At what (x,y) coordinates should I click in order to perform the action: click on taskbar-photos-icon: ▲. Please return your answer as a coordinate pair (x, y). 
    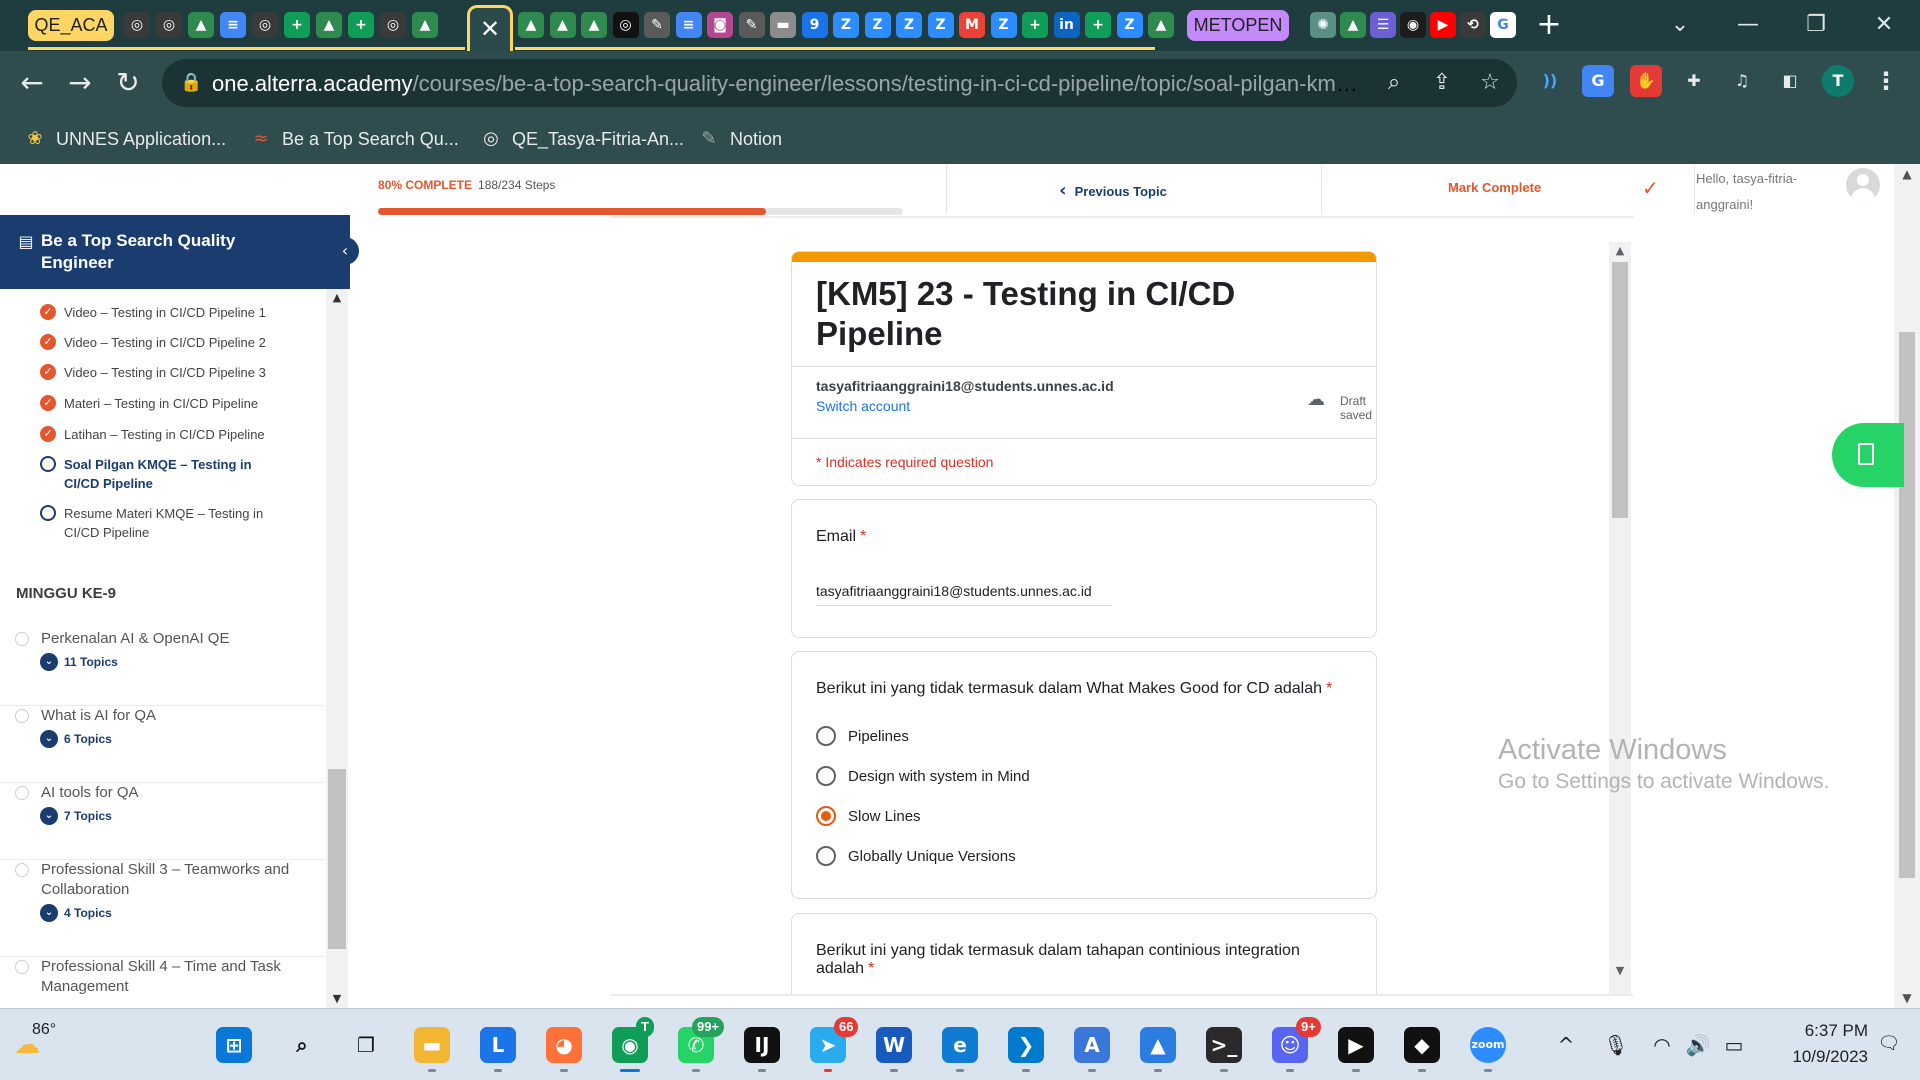
    Looking at the image, I should click on (1158, 1045).